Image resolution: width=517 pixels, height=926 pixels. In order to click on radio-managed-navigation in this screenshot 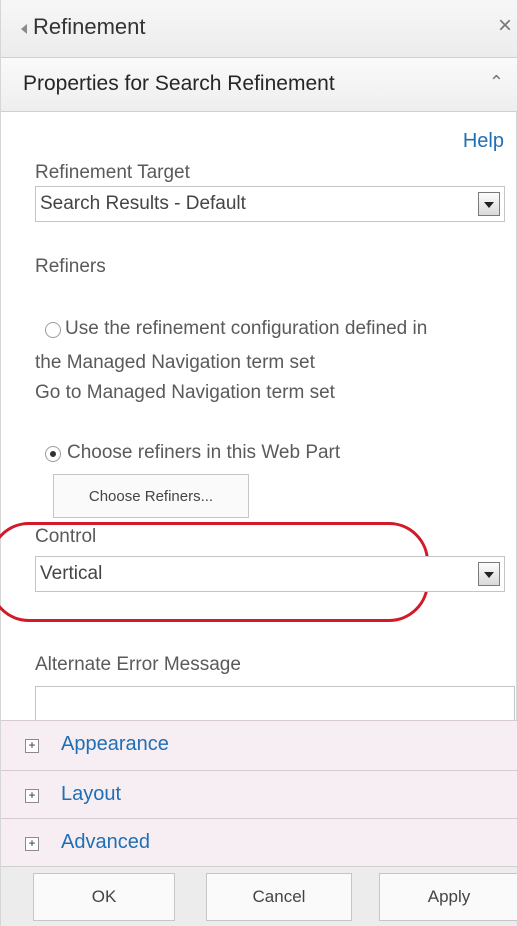, I will do `click(53, 330)`.